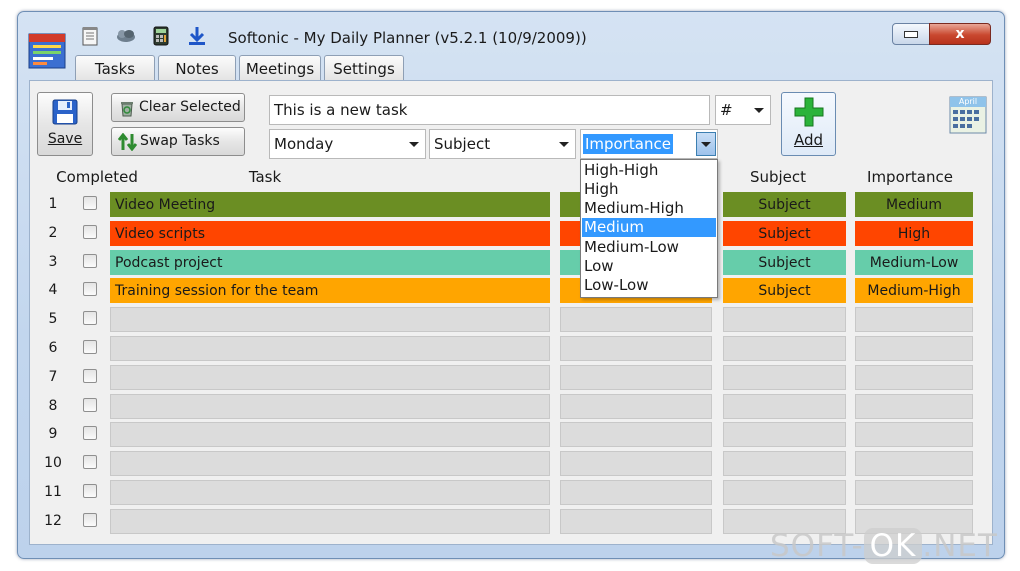 This screenshot has width=1020, height=571. Describe the element at coordinates (53, 348) in the screenshot. I see `row-number: 6` at that location.